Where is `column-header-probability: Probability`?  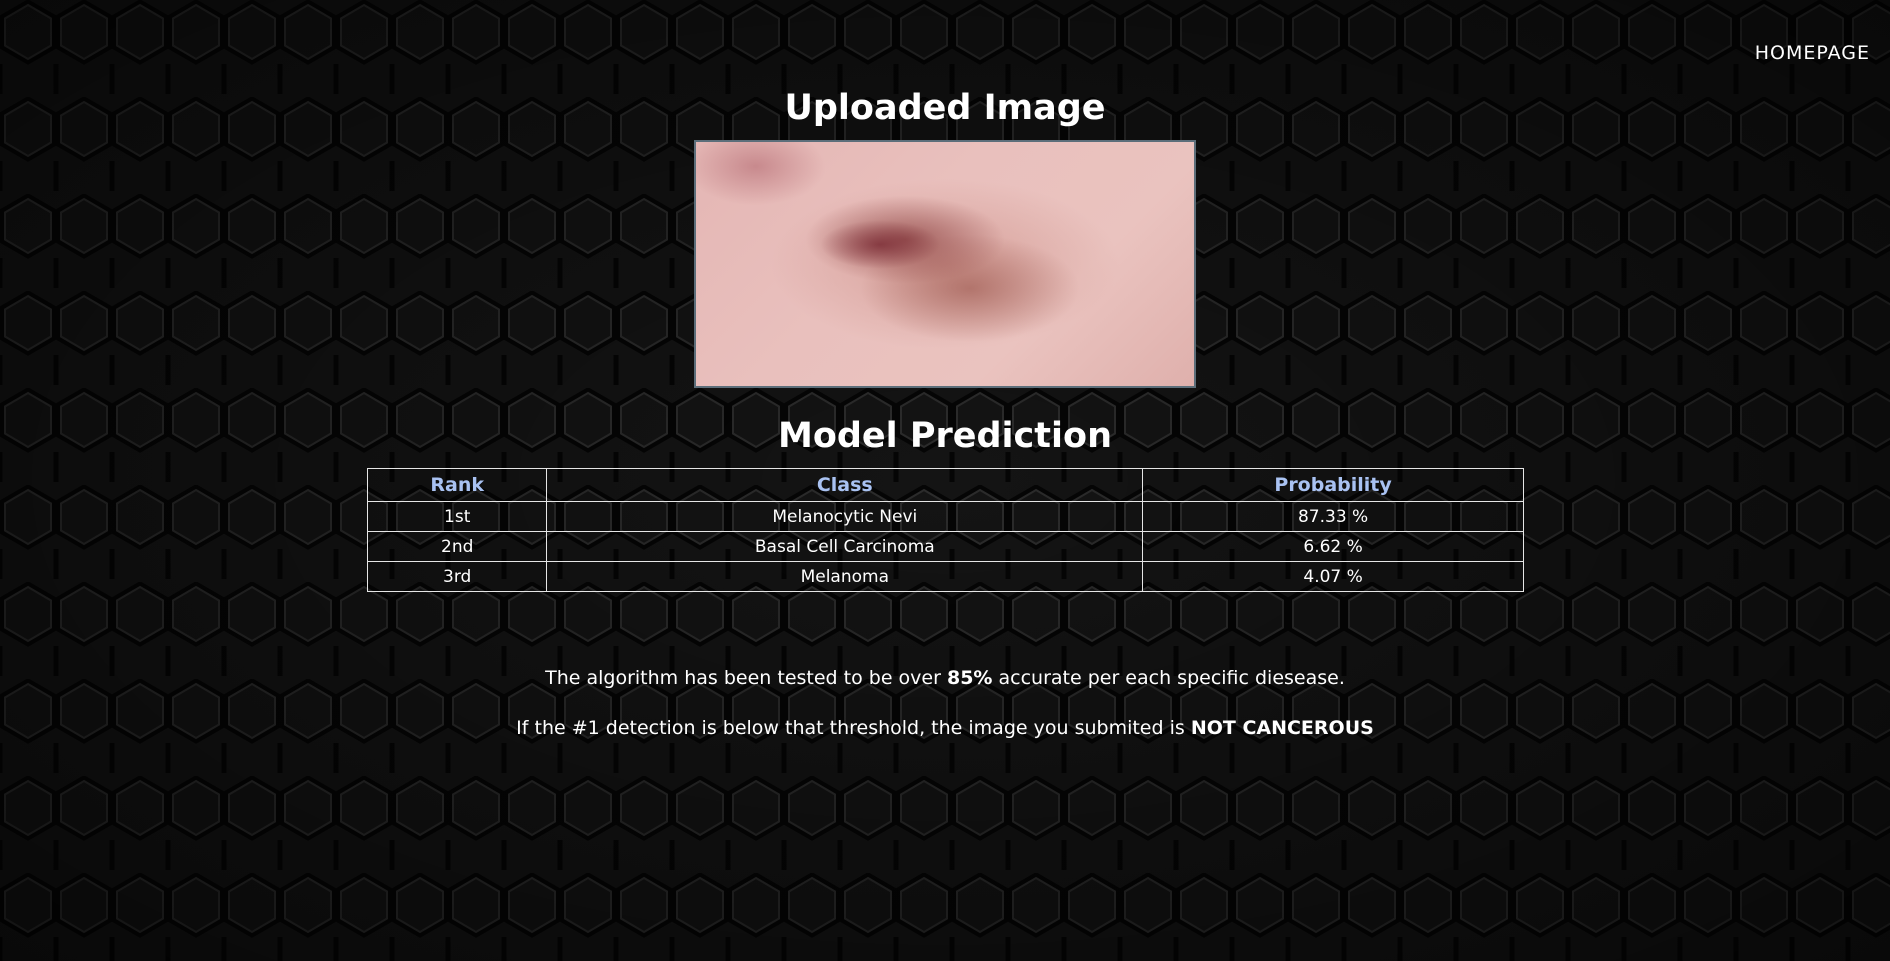 column-header-probability: Probability is located at coordinates (1333, 485).